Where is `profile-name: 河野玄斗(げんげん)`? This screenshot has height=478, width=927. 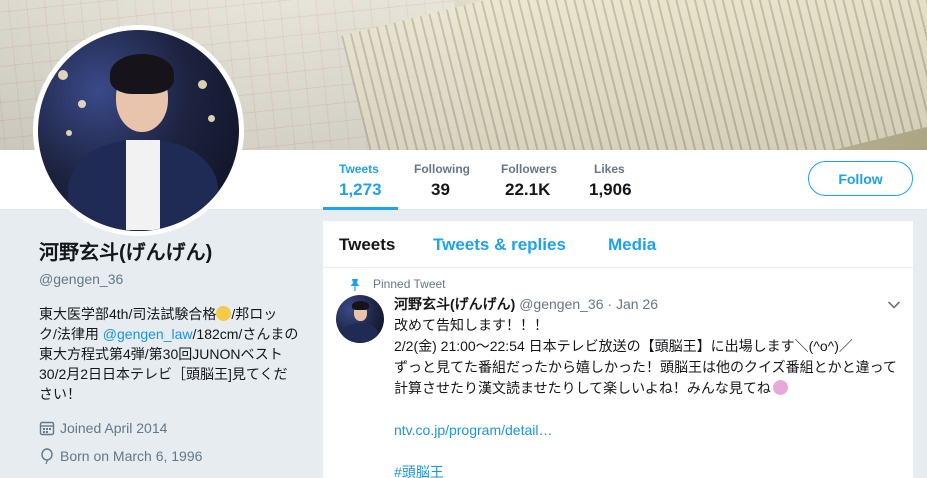
profile-name: 河野玄斗(げんげん) is located at coordinates (174, 253).